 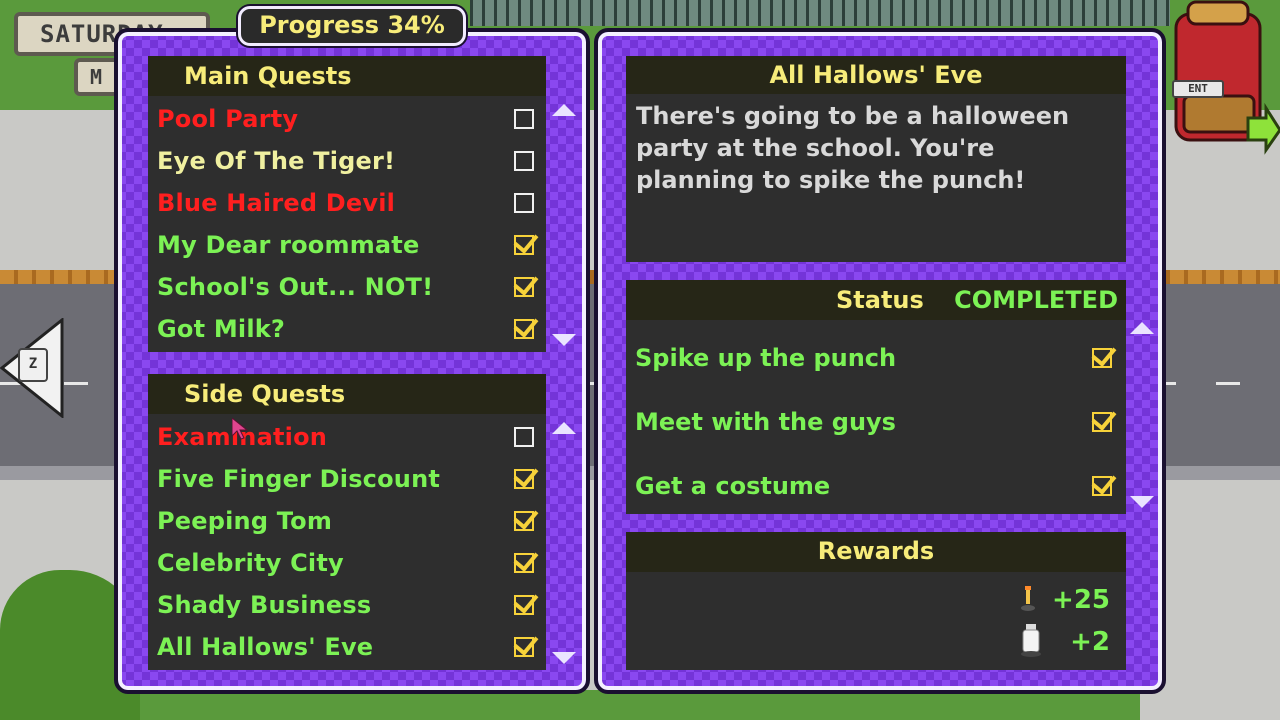 I want to click on quest-item: Examination, so click(x=347, y=437).